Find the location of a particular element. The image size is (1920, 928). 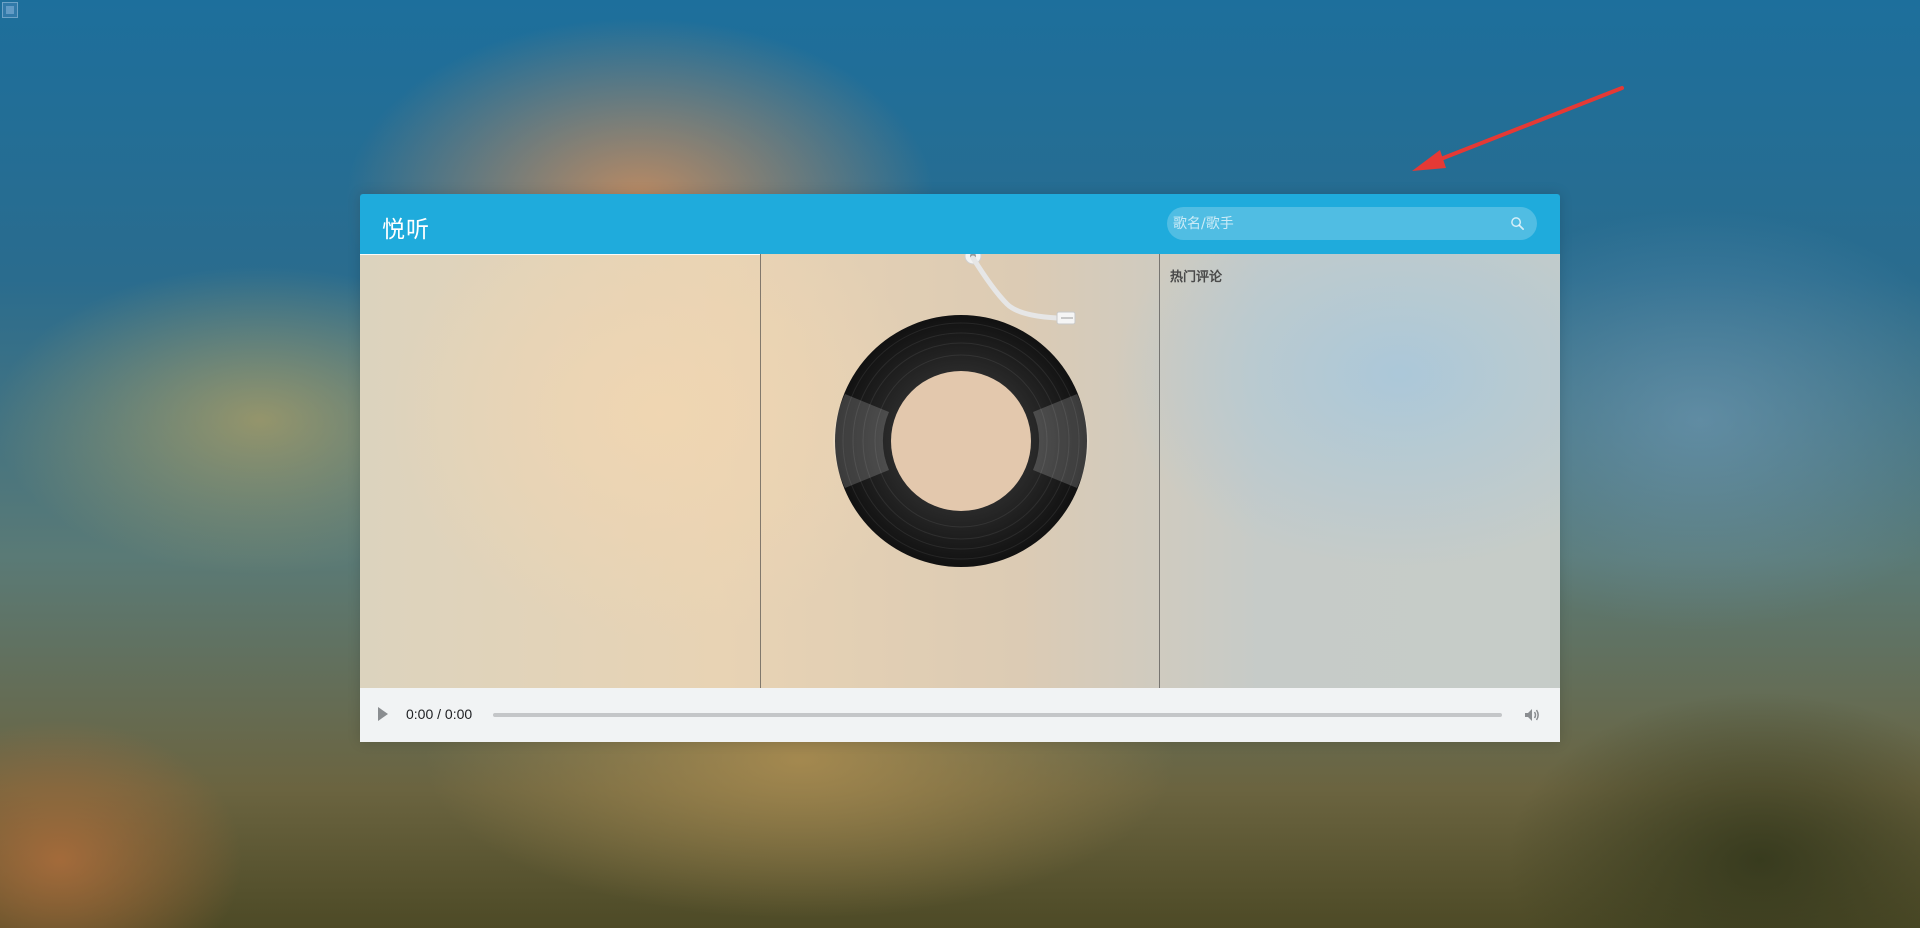

audio-controls: 0:00 / 0:00 is located at coordinates (960, 715).